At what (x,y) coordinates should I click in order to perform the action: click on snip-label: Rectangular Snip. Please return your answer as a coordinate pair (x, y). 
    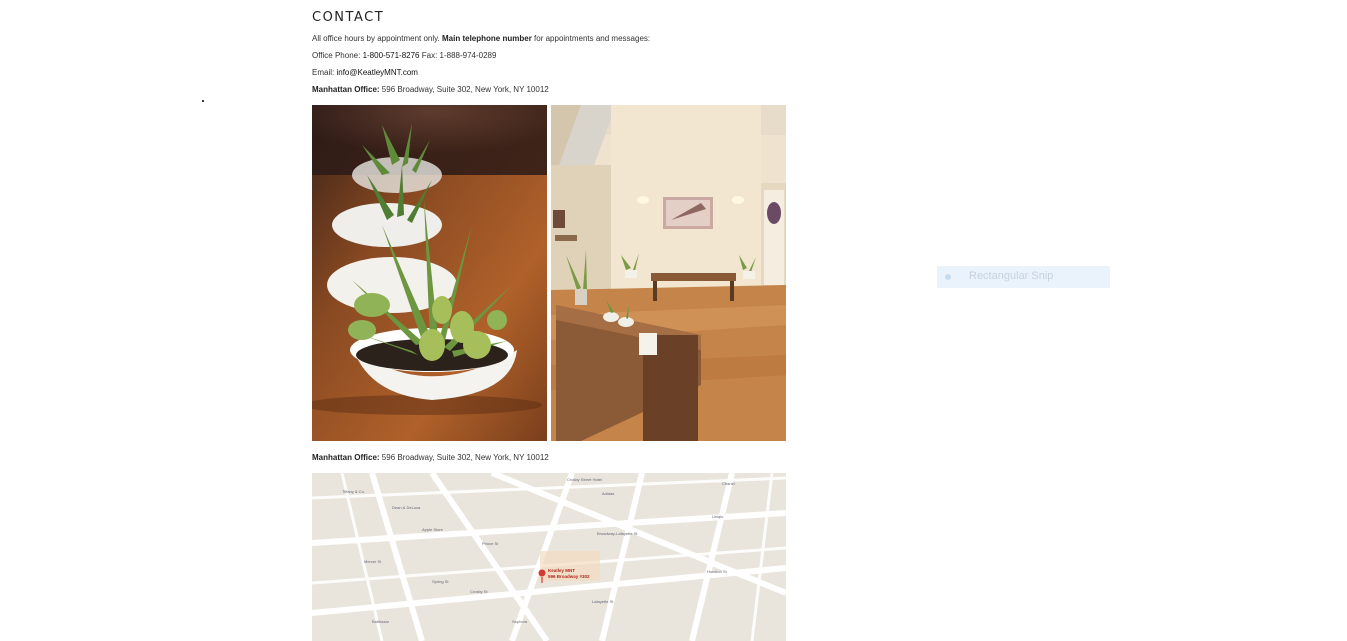
    Looking at the image, I should click on (1011, 276).